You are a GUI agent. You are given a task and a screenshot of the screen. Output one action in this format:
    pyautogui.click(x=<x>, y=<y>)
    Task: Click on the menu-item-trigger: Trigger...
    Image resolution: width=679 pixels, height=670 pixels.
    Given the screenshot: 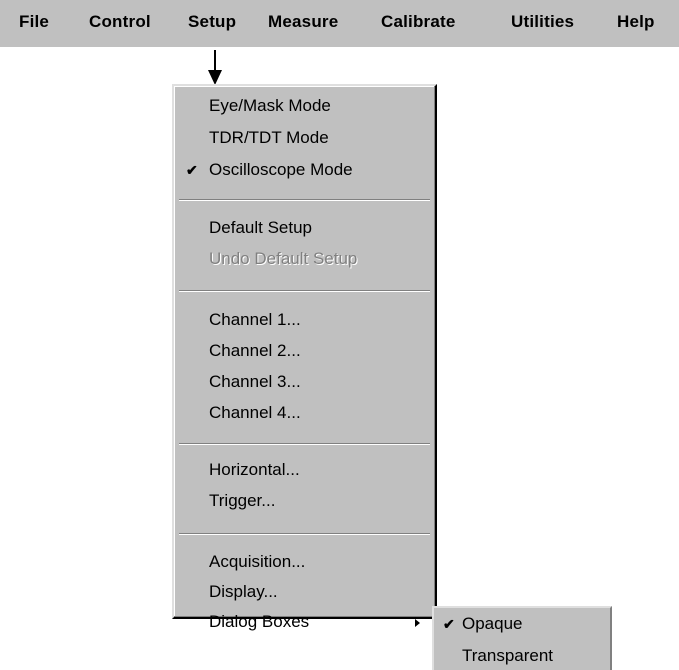 What is the action you would take?
    pyautogui.click(x=319, y=501)
    